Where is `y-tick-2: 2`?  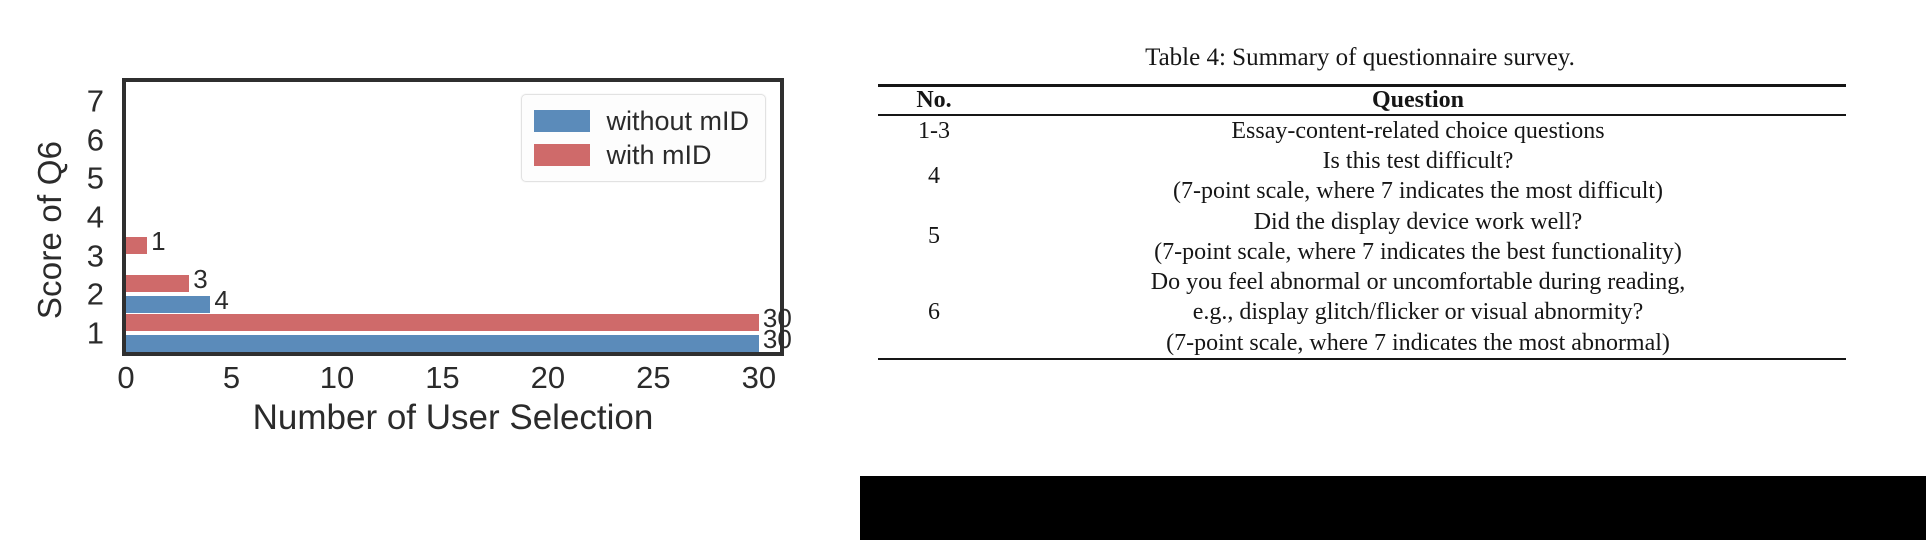
y-tick-2: 2 is located at coordinates (95, 294).